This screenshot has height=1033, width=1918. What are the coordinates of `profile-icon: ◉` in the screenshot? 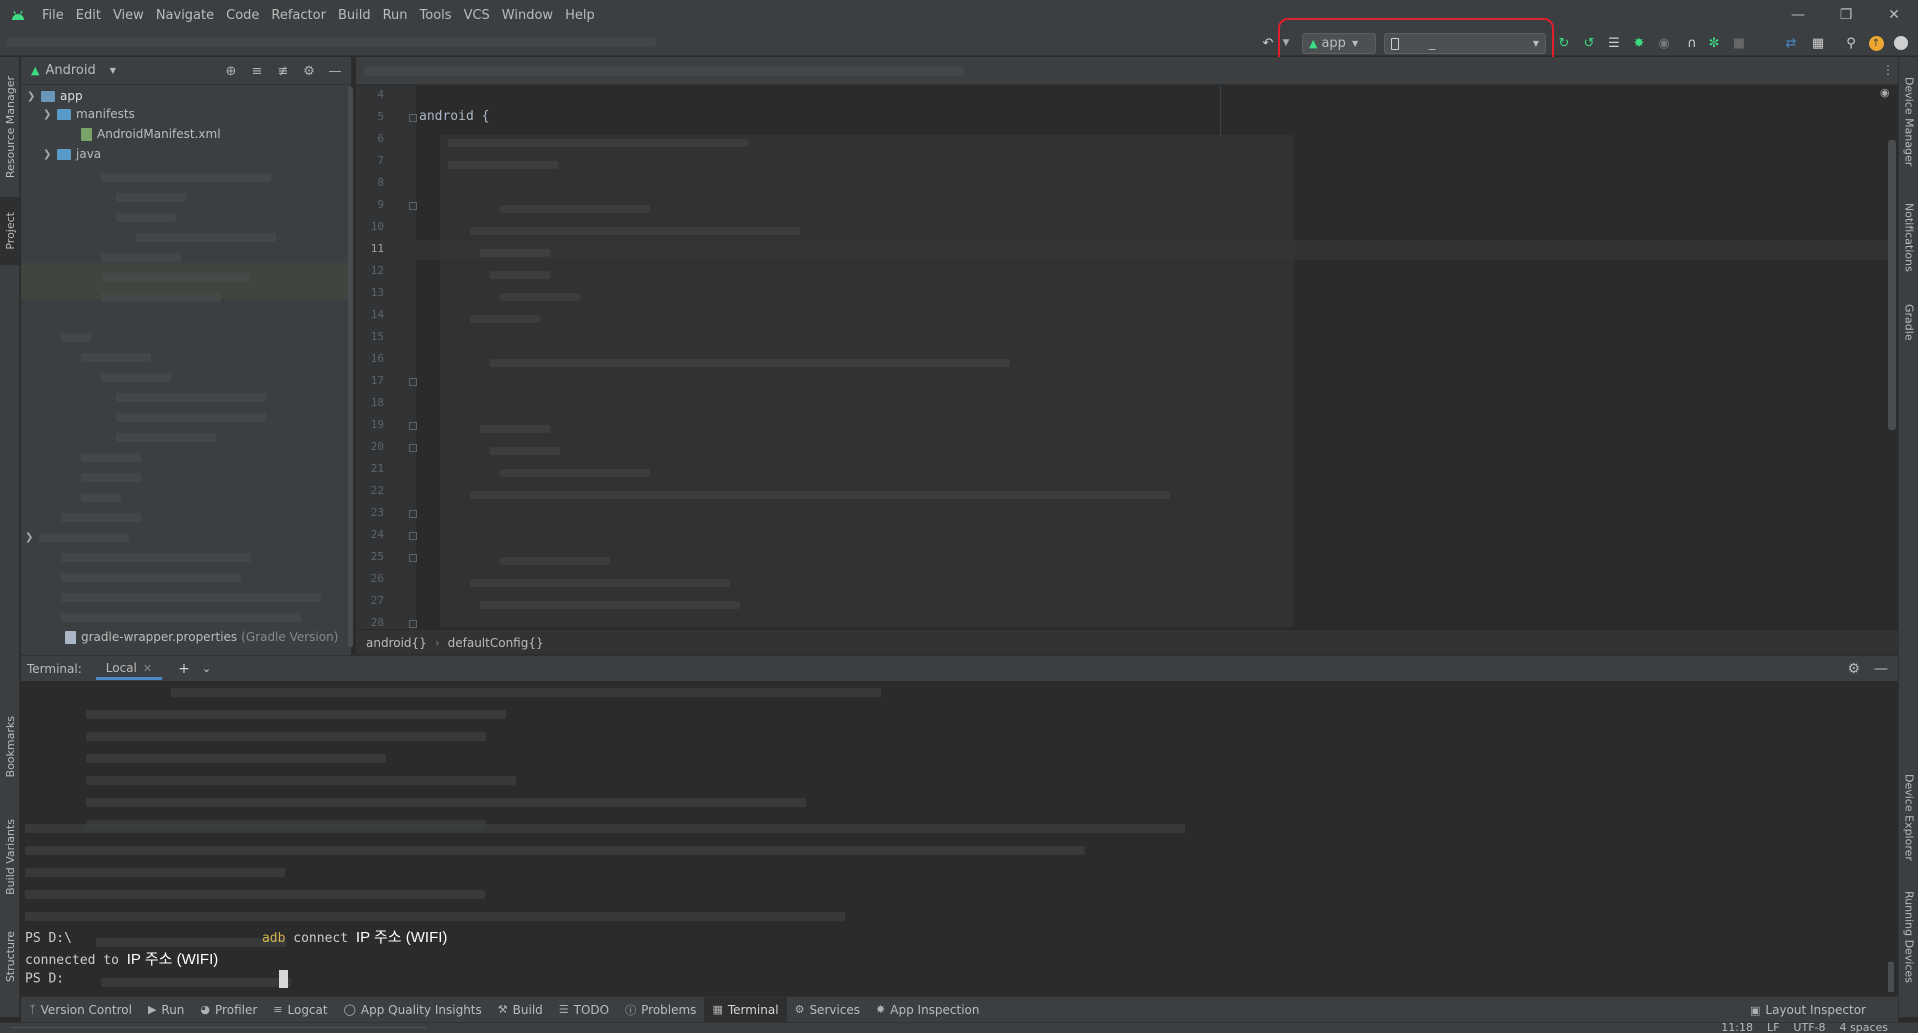 It's located at (1664, 43).